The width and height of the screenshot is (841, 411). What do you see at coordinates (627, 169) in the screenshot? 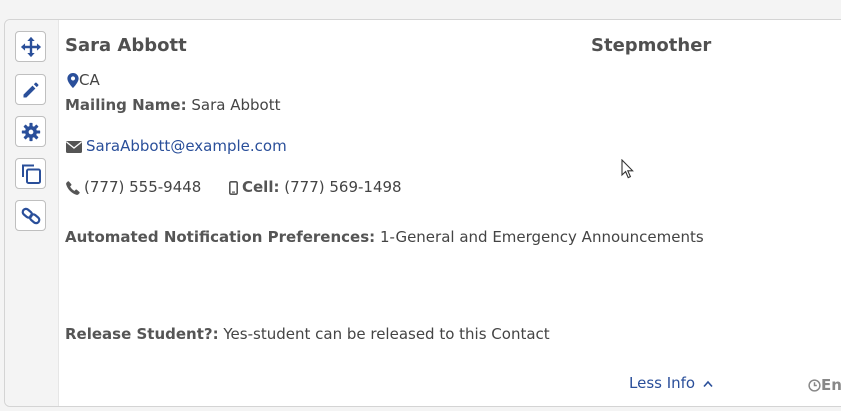
I see `mouse-cursor-icon` at bounding box center [627, 169].